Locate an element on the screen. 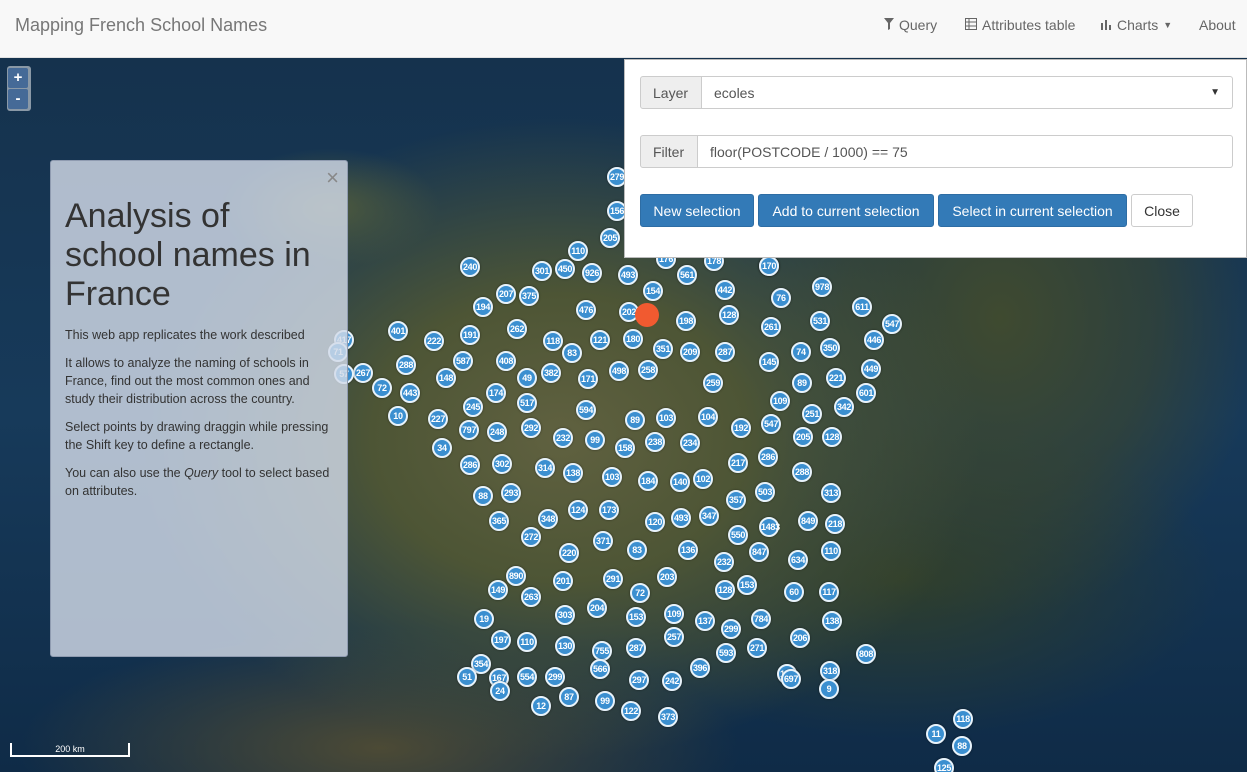 Image resolution: width=1247 pixels, height=772 pixels. cluster-marker: 148 is located at coordinates (446, 378).